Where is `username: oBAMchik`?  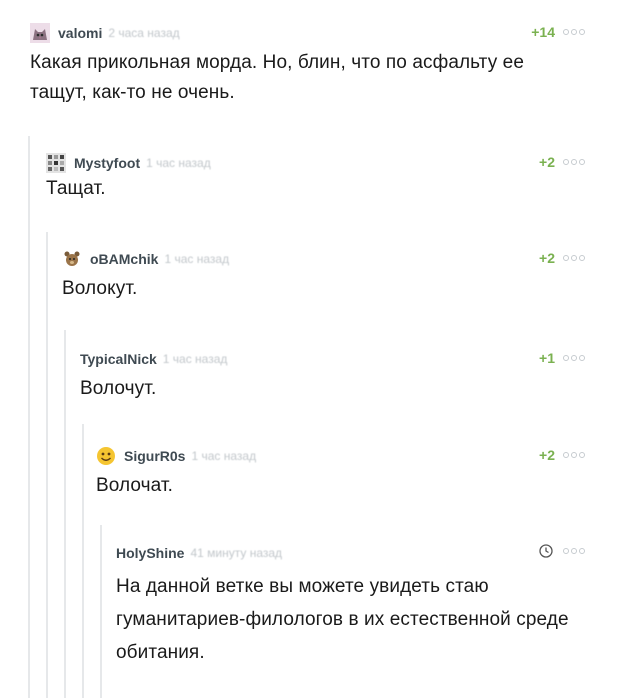
username: oBAMchik is located at coordinates (124, 259).